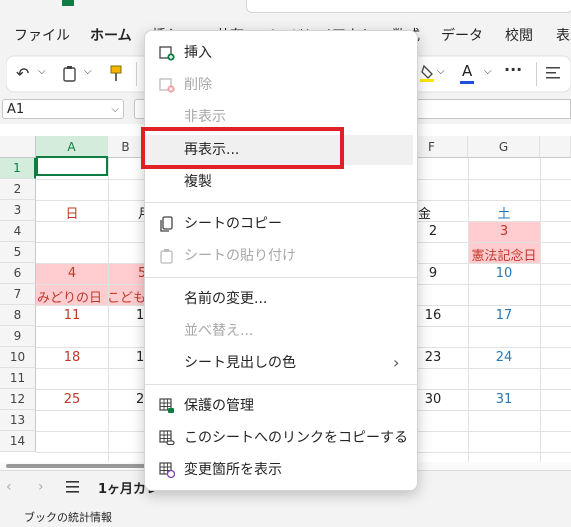 This screenshot has height=527, width=571. I want to click on row-header-9: 9, so click(18, 336).